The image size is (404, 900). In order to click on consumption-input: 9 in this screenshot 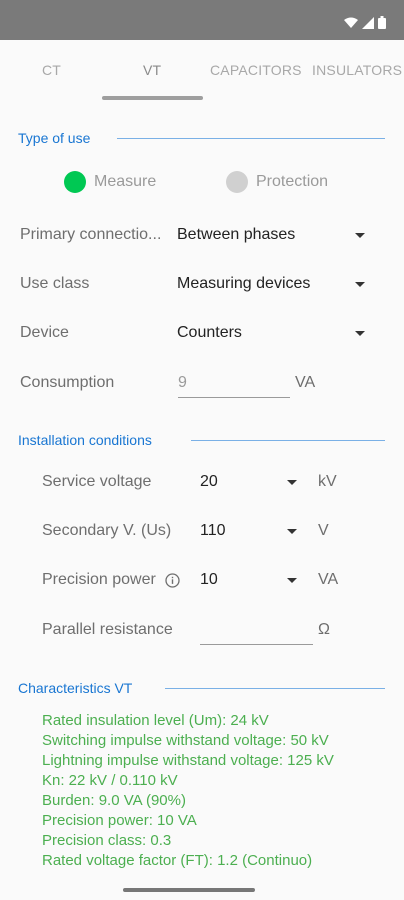, I will do `click(182, 383)`.